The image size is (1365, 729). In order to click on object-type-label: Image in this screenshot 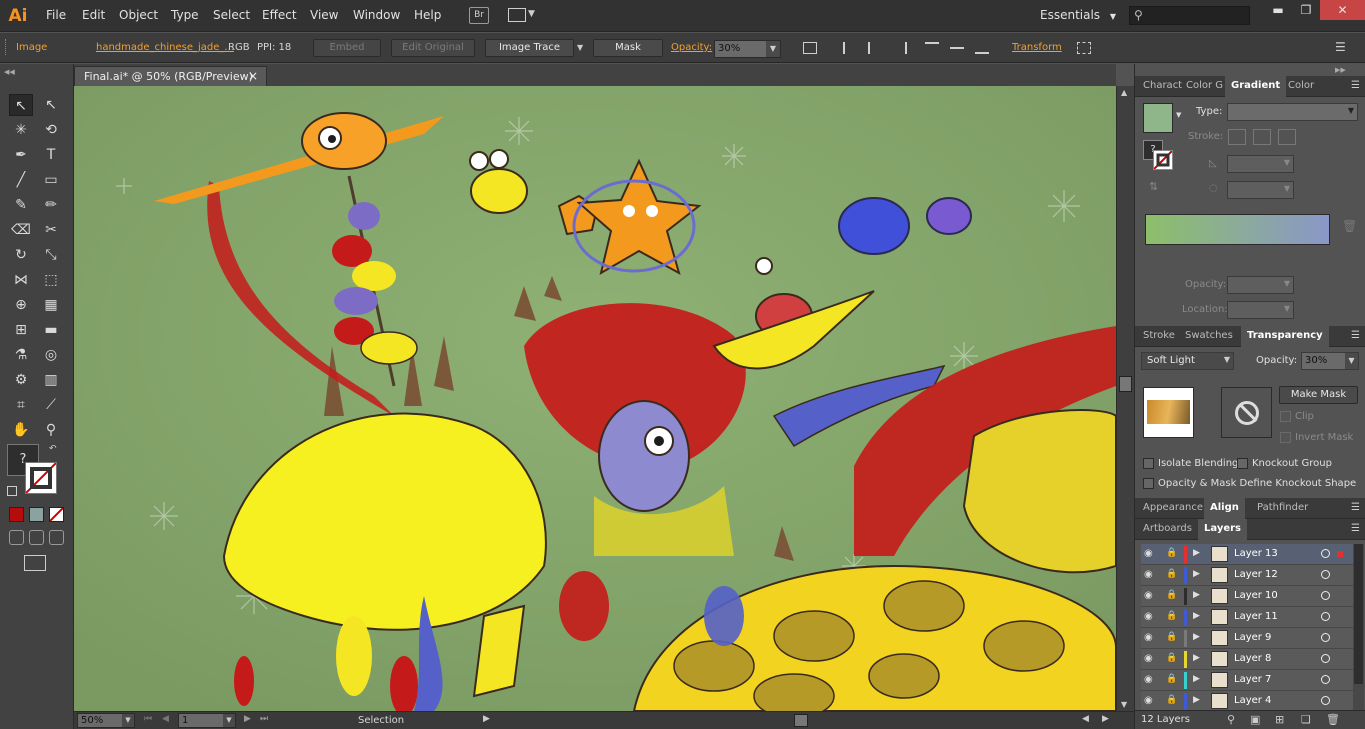, I will do `click(31, 47)`.